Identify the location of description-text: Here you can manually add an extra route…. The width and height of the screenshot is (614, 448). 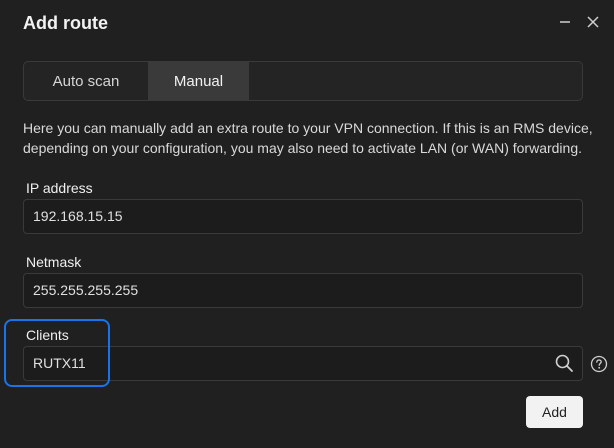
(308, 138).